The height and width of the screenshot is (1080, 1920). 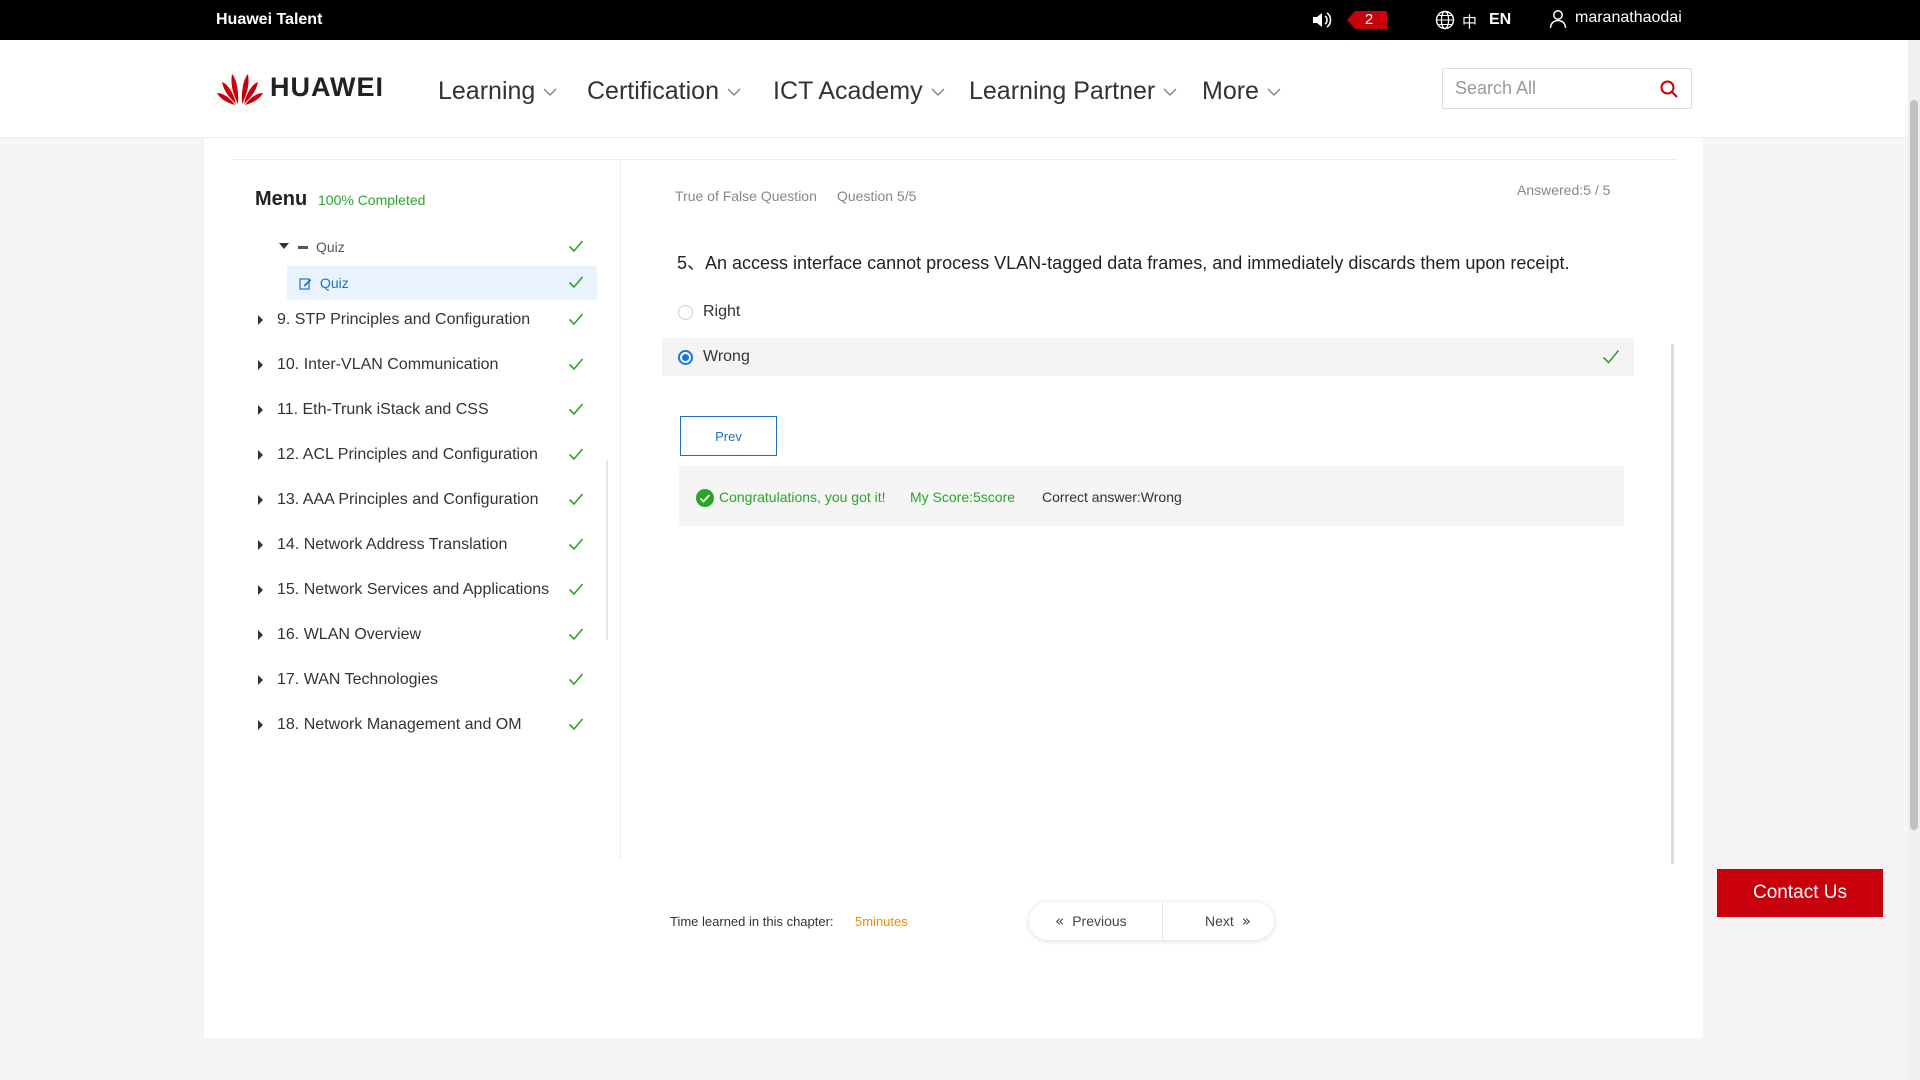 I want to click on nav-learning-partner: Learning Partner, so click(x=1073, y=91).